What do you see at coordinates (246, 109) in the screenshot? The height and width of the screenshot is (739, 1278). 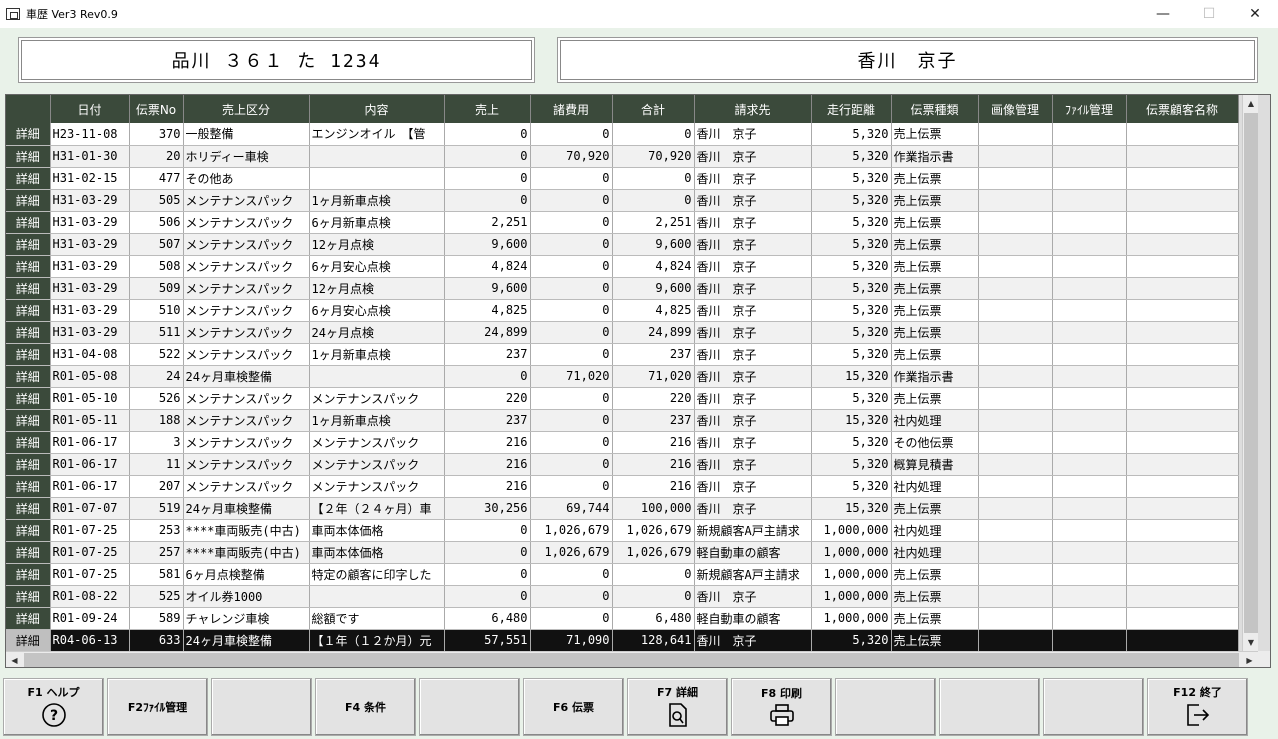 I see `column-header-3: 売上区分` at bounding box center [246, 109].